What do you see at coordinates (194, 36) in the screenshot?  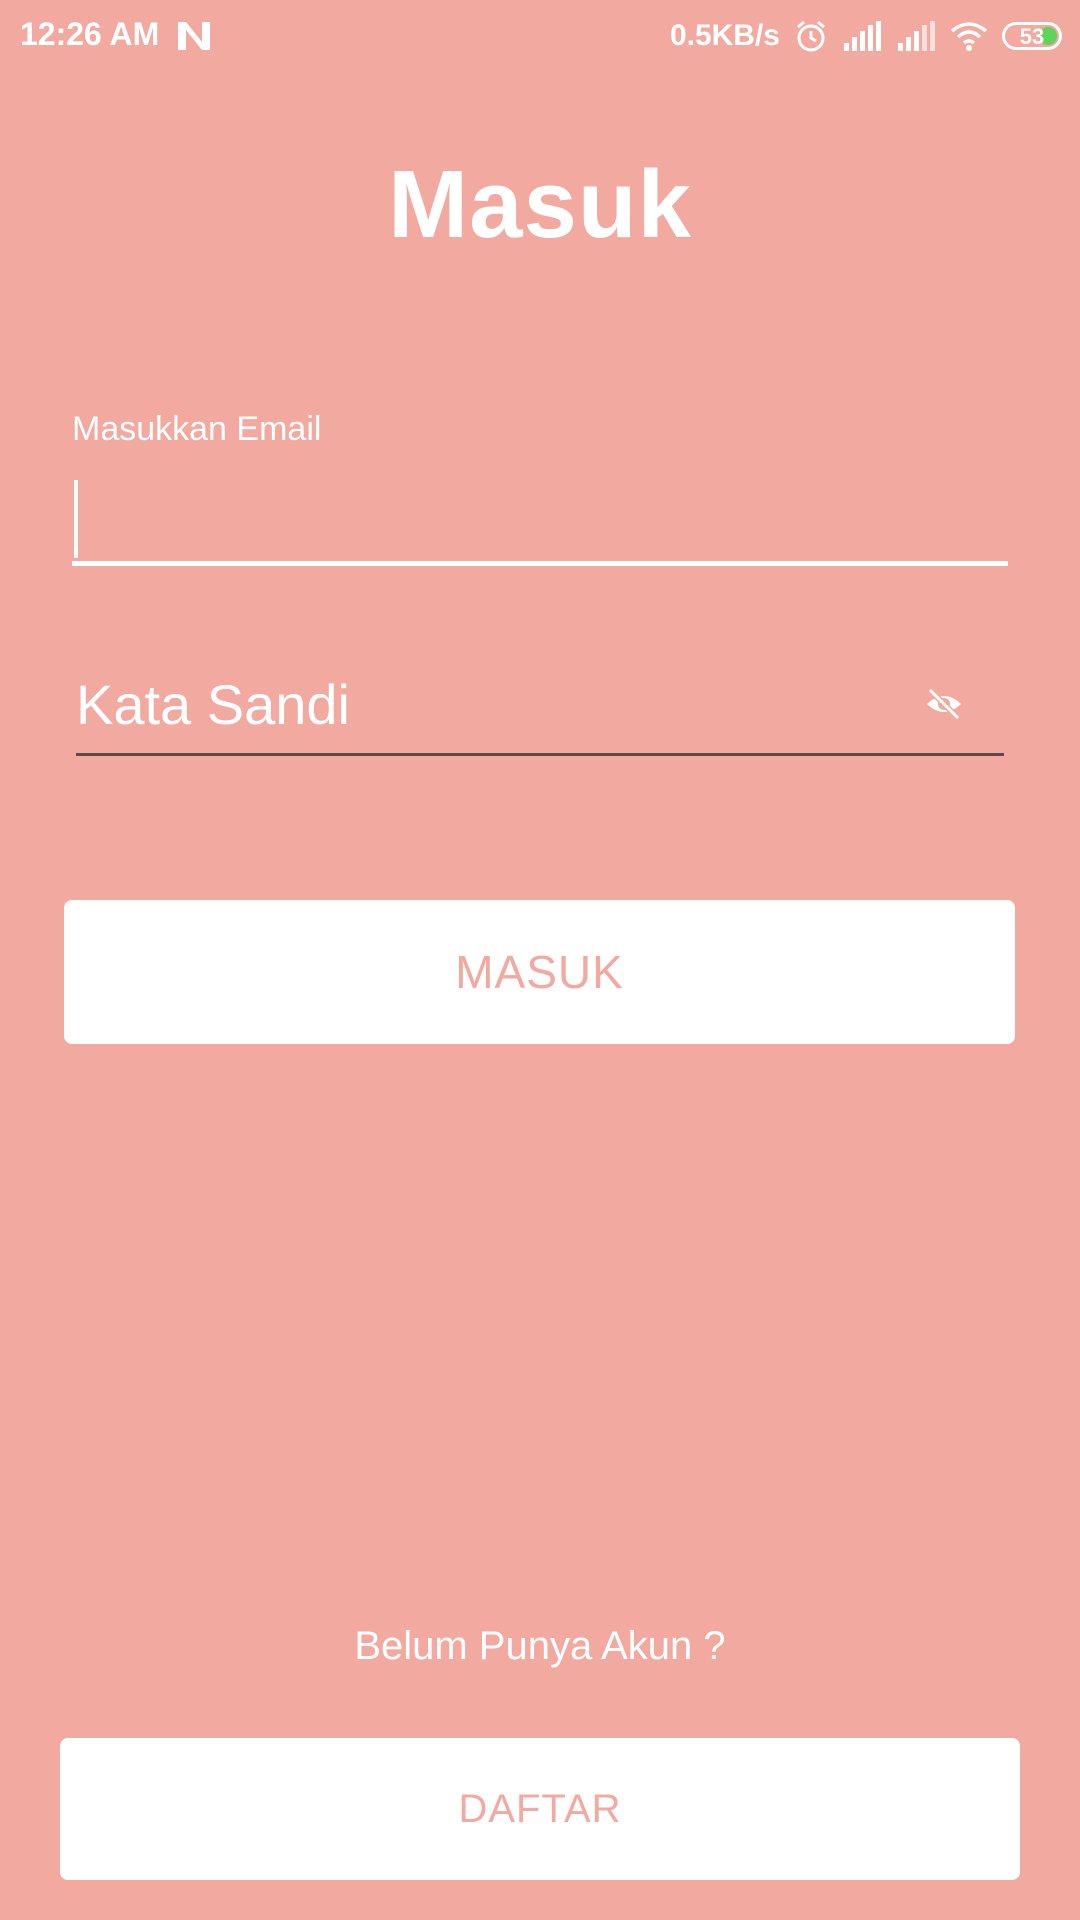 I see `n-notification-icon` at bounding box center [194, 36].